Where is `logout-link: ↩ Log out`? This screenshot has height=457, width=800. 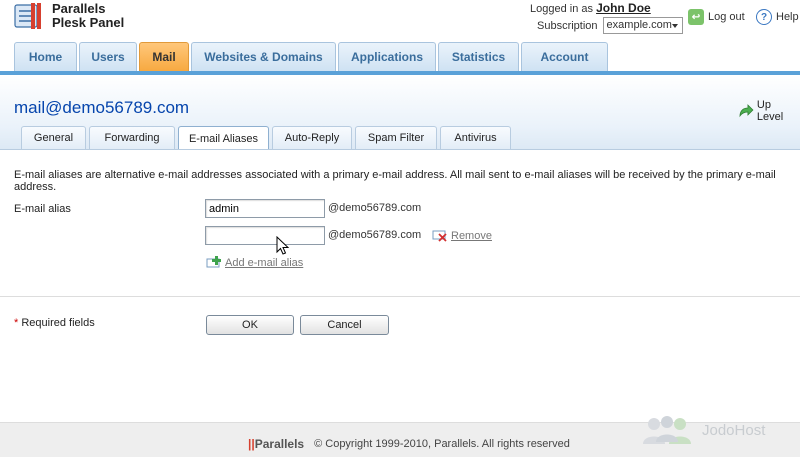
logout-link: ↩ Log out is located at coordinates (716, 17).